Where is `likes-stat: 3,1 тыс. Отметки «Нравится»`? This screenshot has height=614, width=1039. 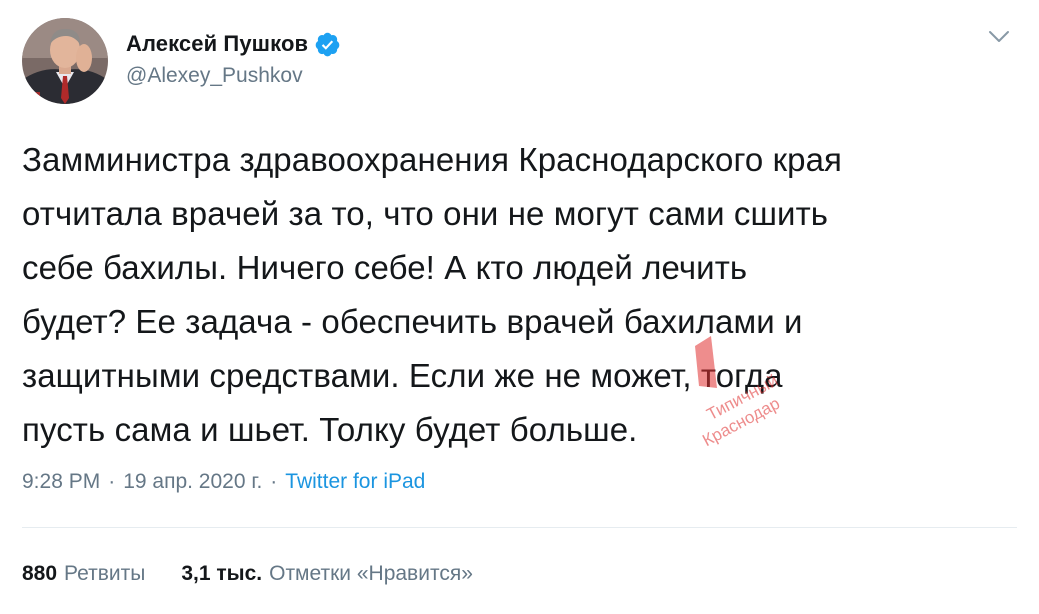
likes-stat: 3,1 тыс. Отметки «Нравится» is located at coordinates (327, 574).